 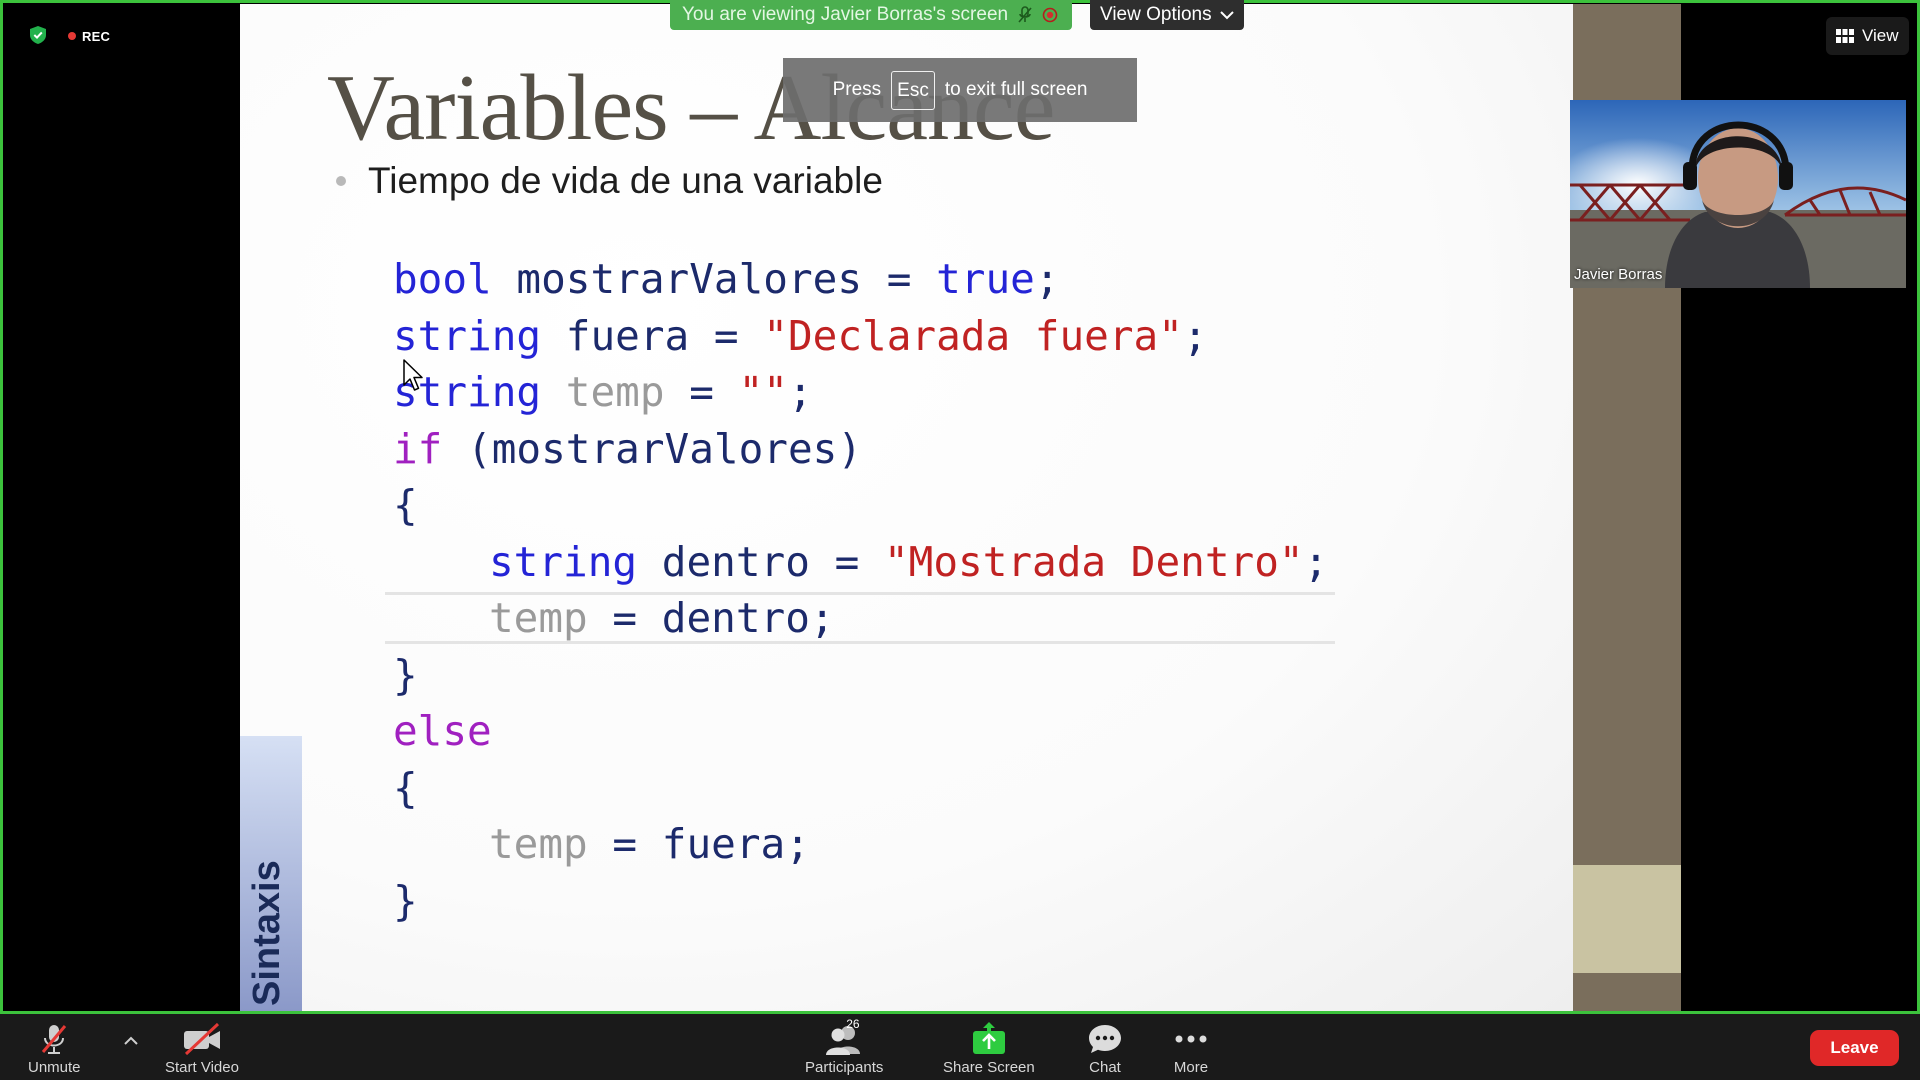 What do you see at coordinates (988, 1038) in the screenshot?
I see `share-screen-icon` at bounding box center [988, 1038].